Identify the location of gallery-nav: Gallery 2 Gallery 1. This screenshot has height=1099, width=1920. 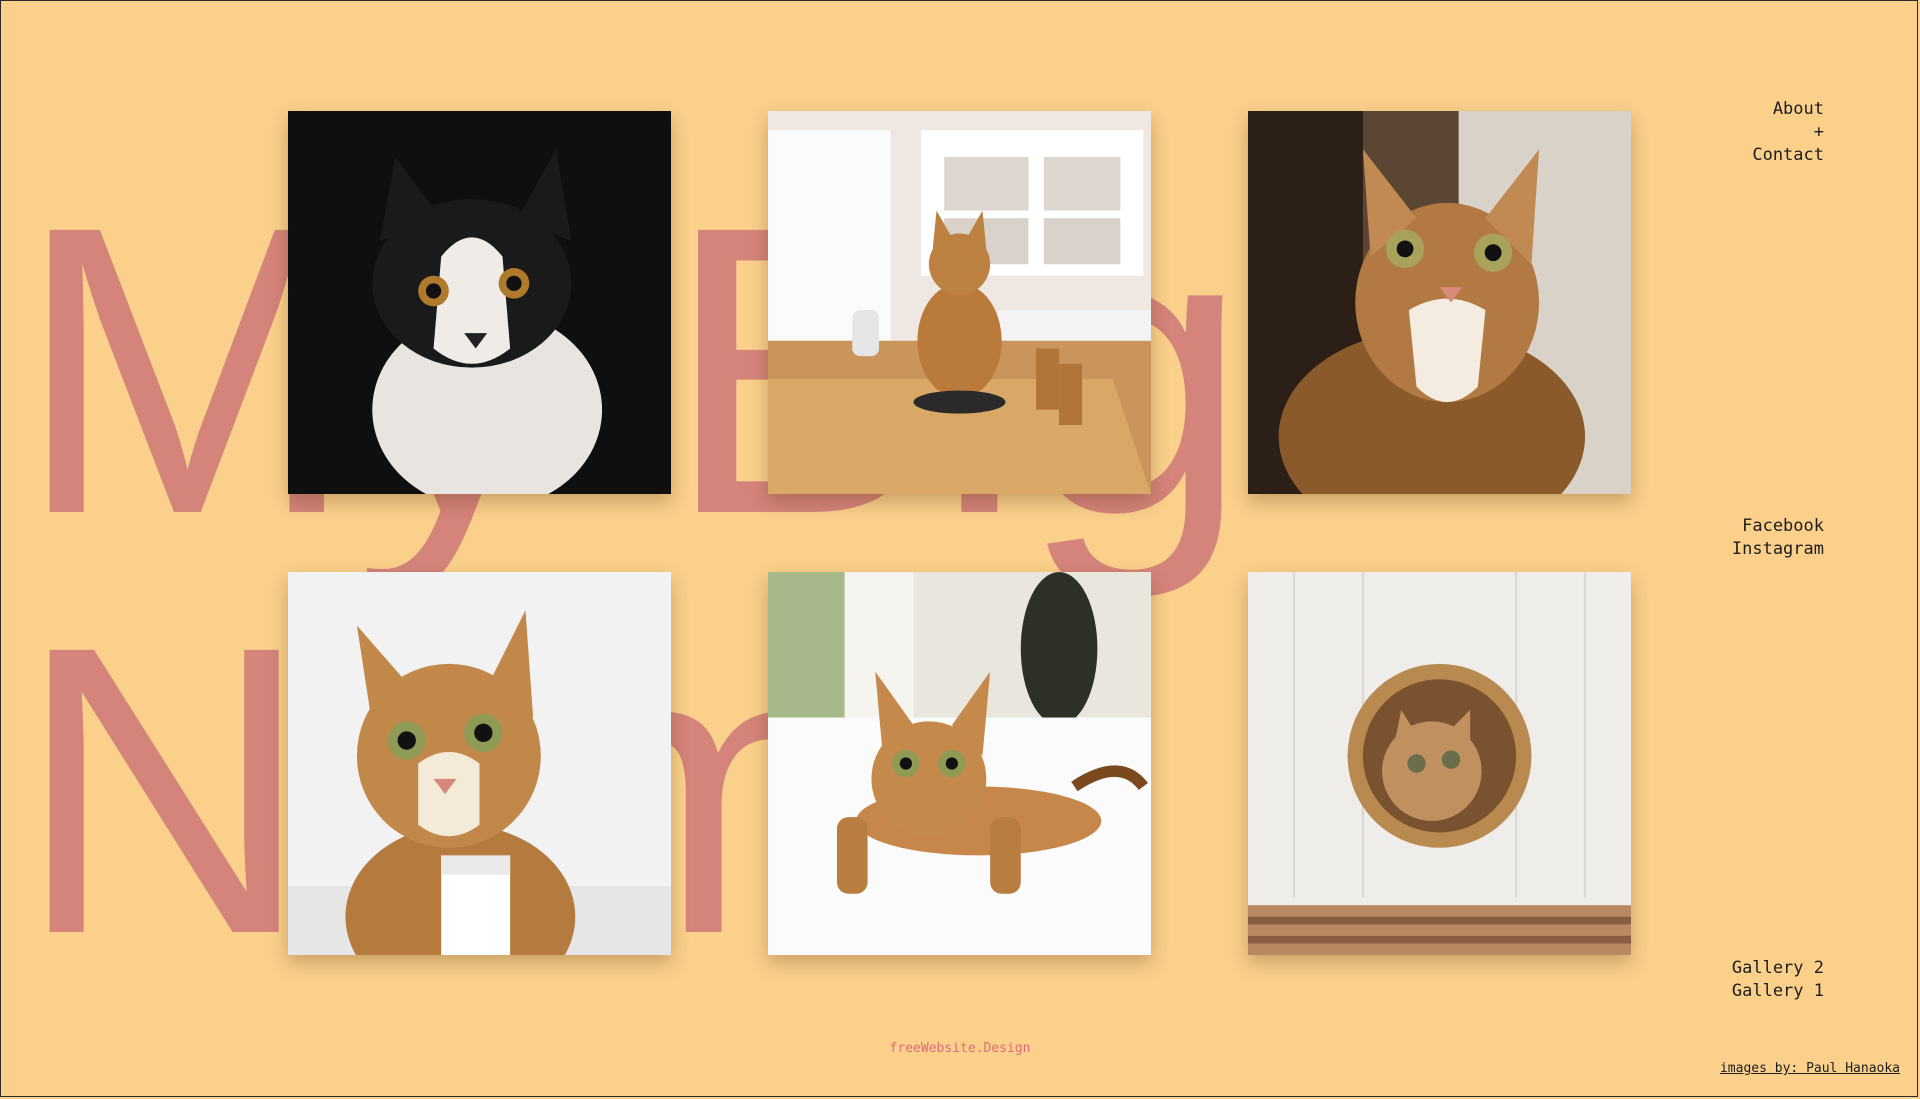
(1778, 980).